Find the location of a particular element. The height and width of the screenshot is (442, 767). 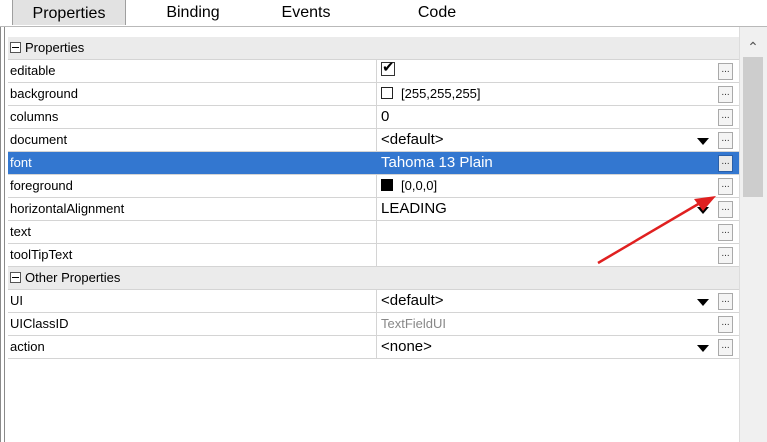

arrow-shaft is located at coordinates (649, 233).